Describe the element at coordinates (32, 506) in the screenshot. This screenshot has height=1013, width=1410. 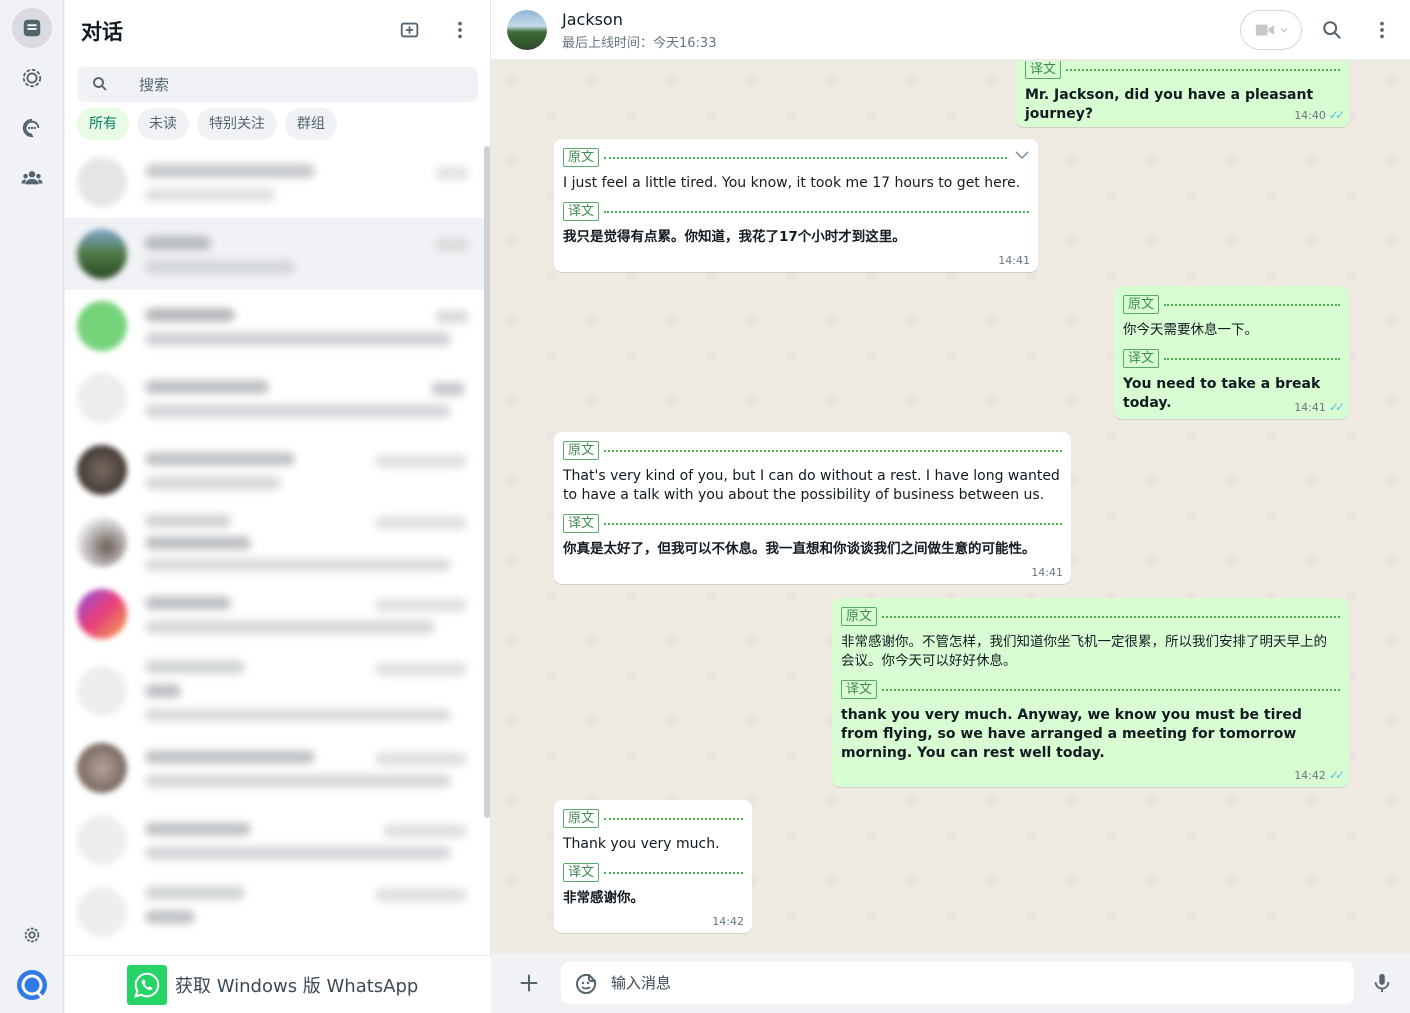
I see `navigation-rail` at that location.